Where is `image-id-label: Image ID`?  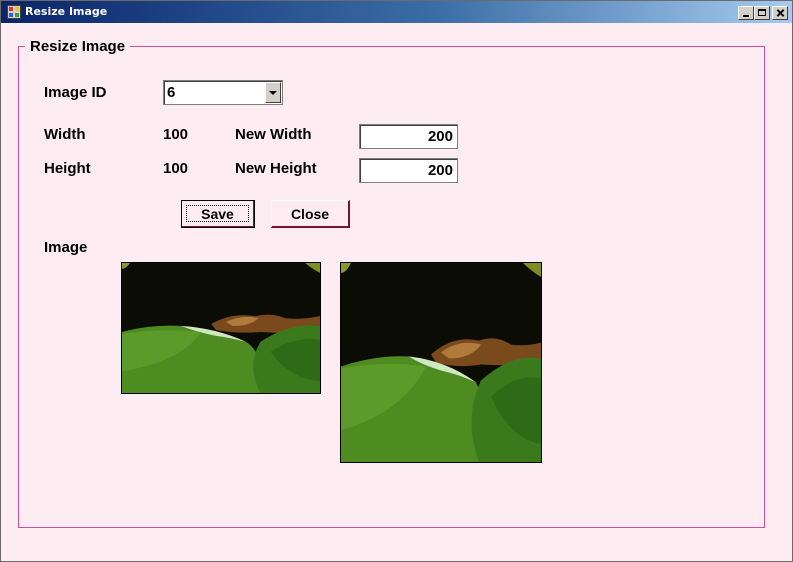 image-id-label: Image ID is located at coordinates (75, 92).